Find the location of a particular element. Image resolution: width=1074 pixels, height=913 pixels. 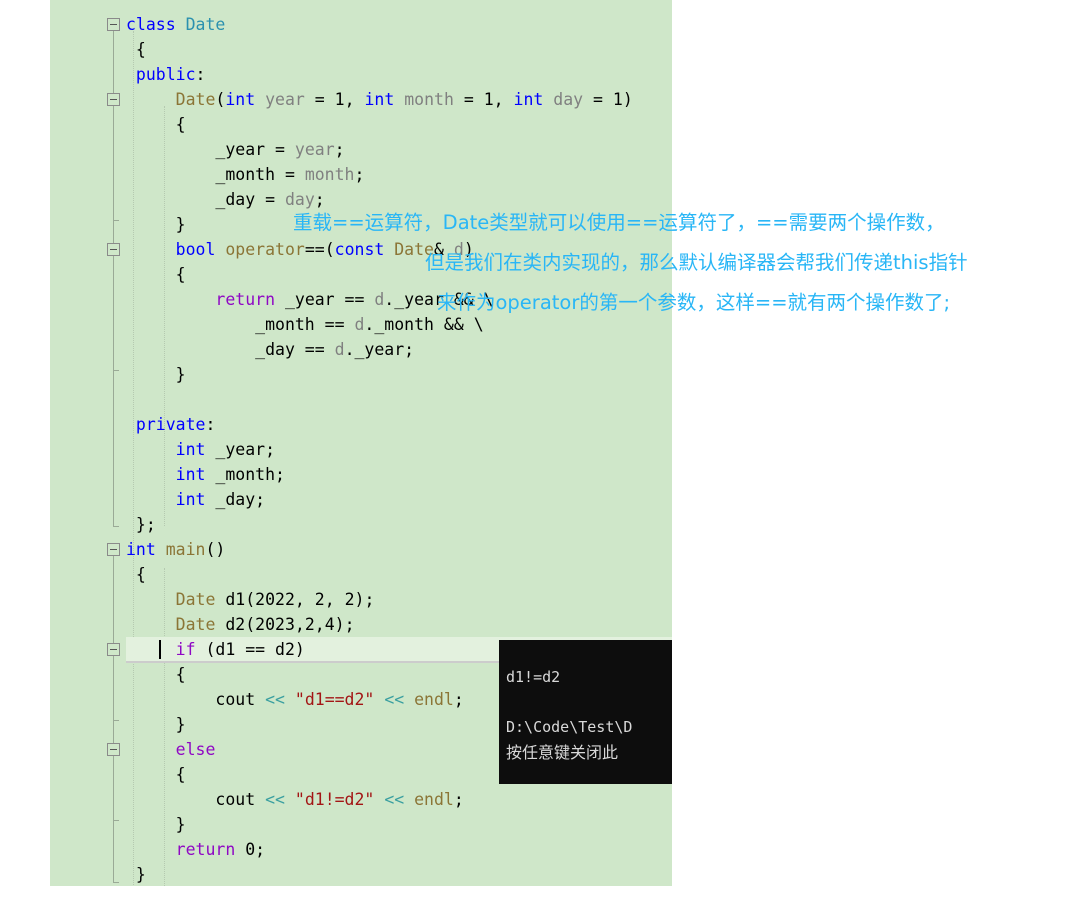

code-line-33: } is located at coordinates (399, 824).